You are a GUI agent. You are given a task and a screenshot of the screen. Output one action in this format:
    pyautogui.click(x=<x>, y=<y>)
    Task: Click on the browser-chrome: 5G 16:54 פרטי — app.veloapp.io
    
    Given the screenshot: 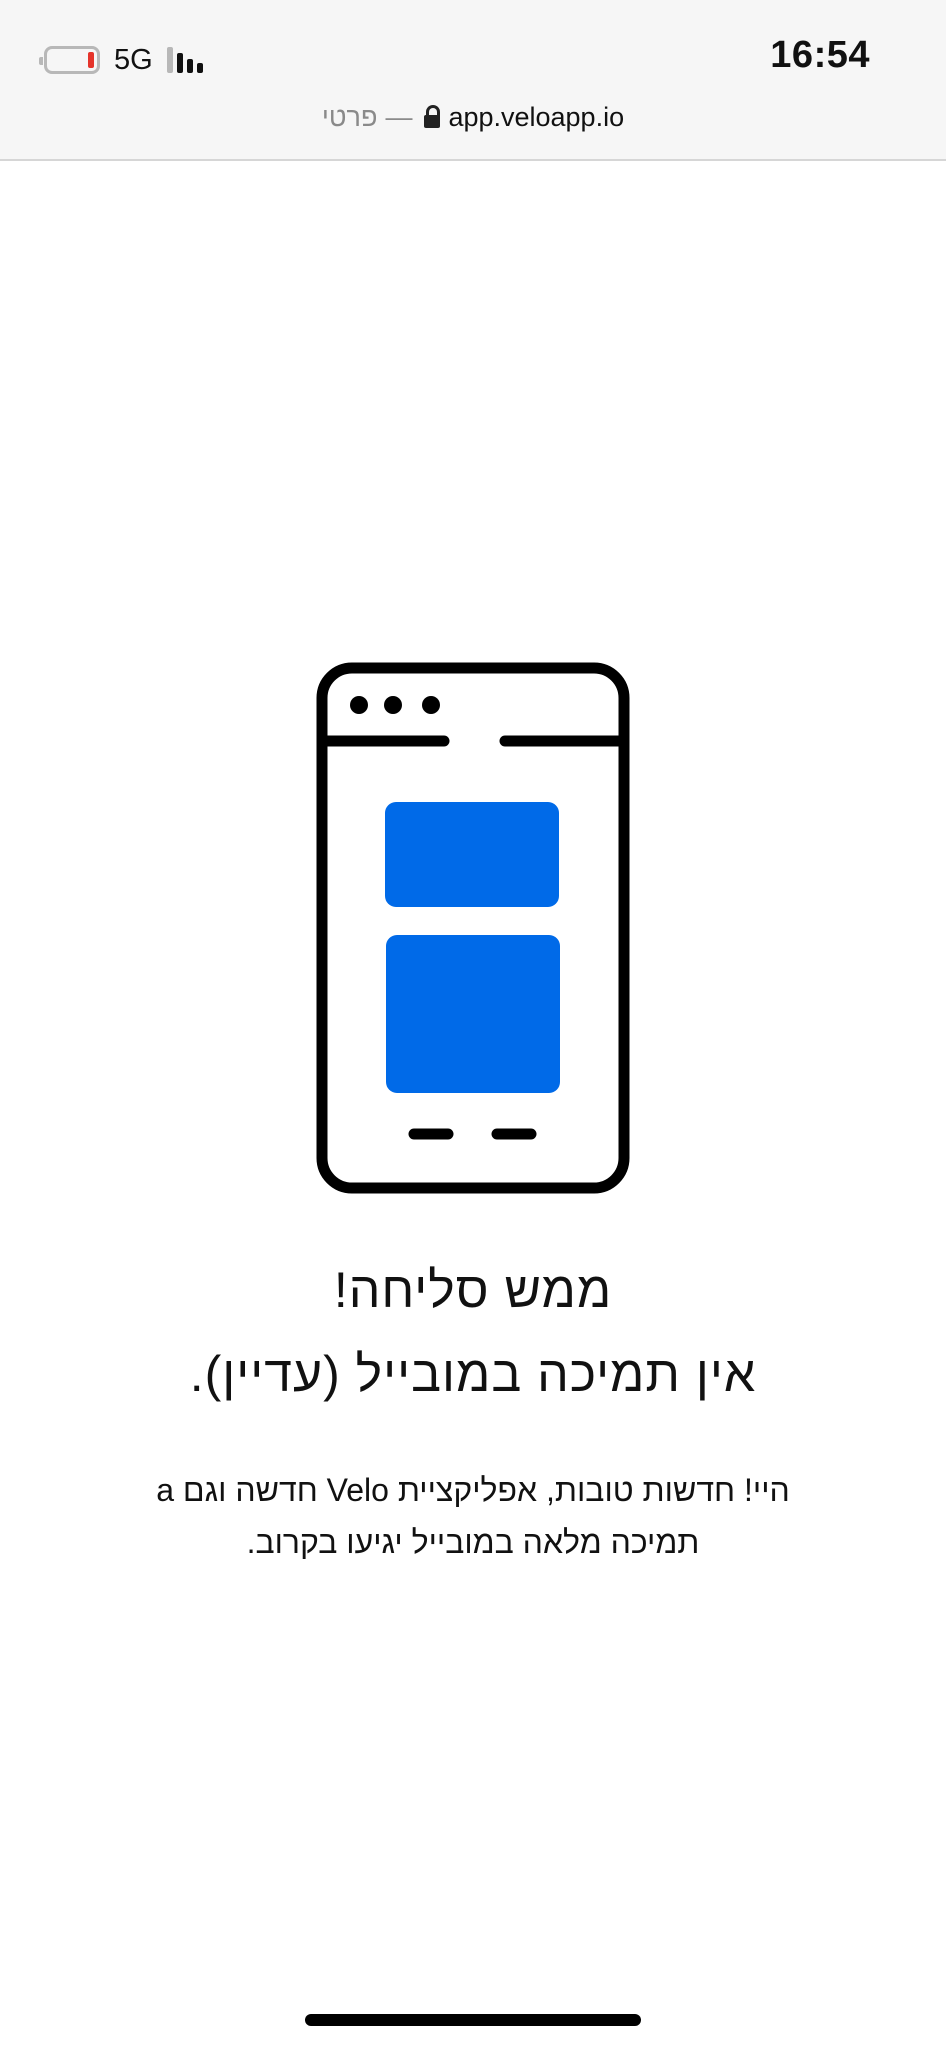 What is the action you would take?
    pyautogui.click(x=473, y=80)
    